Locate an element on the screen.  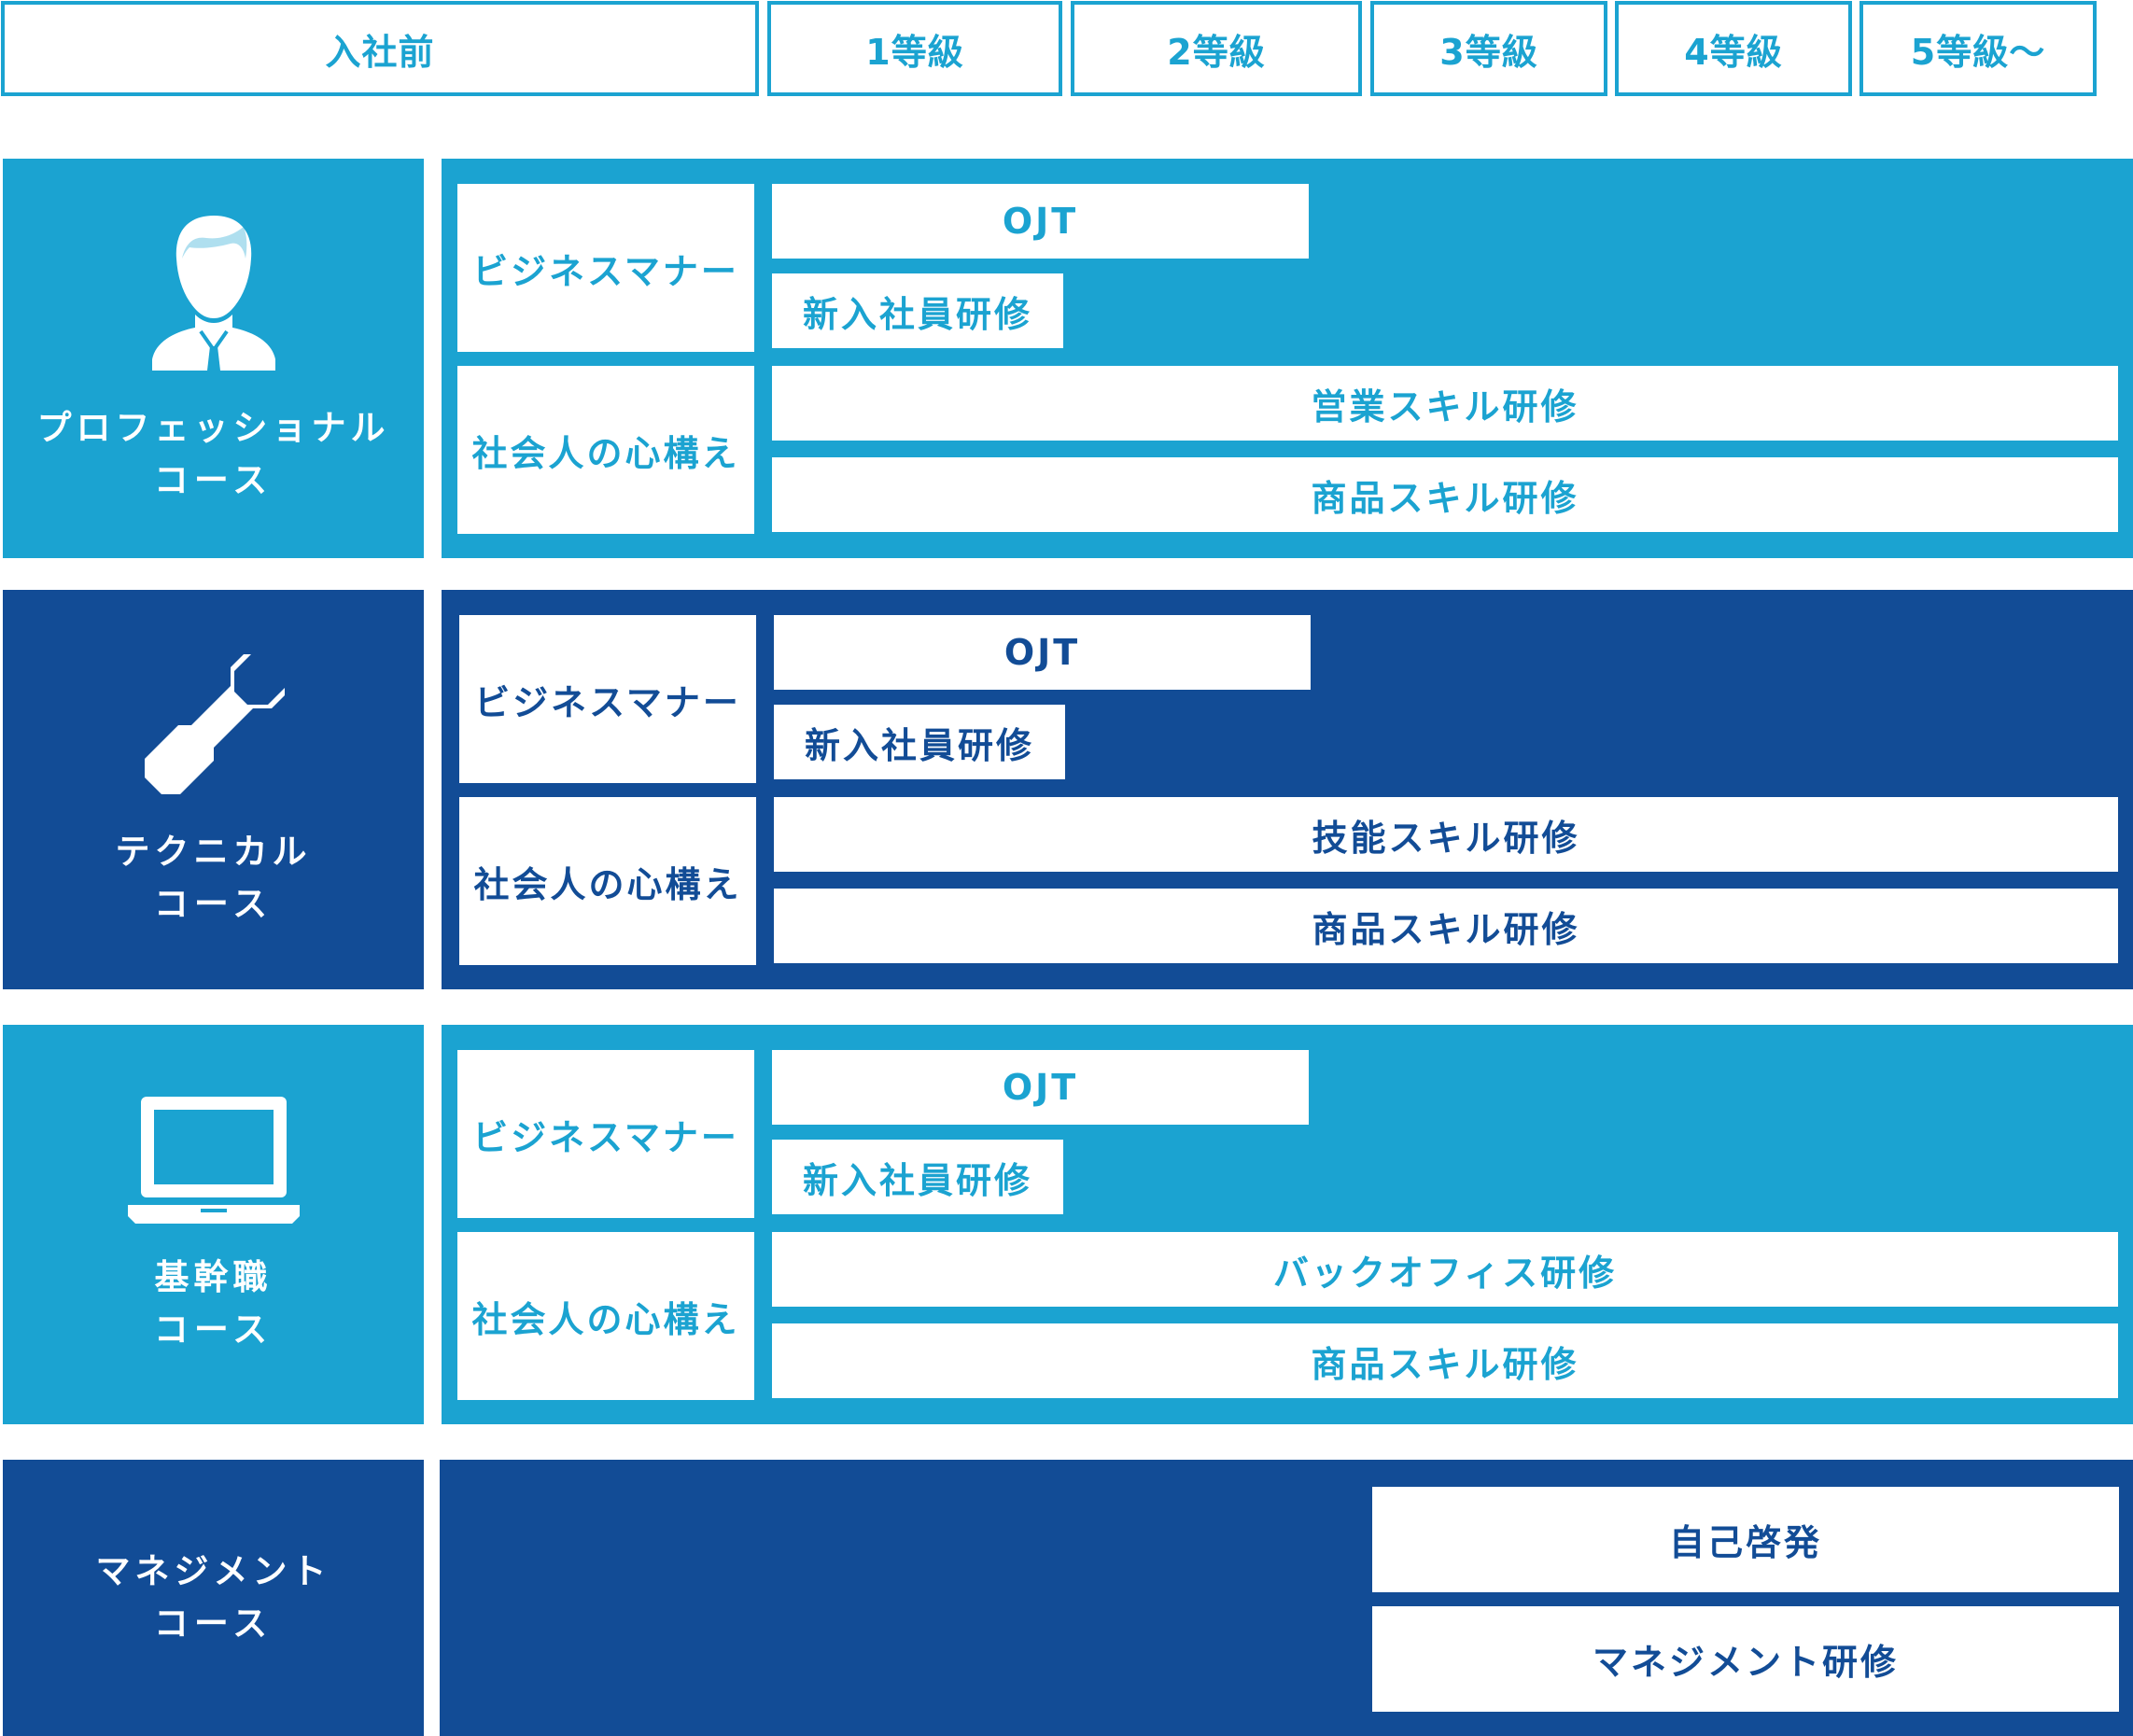
course-label-professional: プロフェッショナル コース is located at coordinates (213, 358).